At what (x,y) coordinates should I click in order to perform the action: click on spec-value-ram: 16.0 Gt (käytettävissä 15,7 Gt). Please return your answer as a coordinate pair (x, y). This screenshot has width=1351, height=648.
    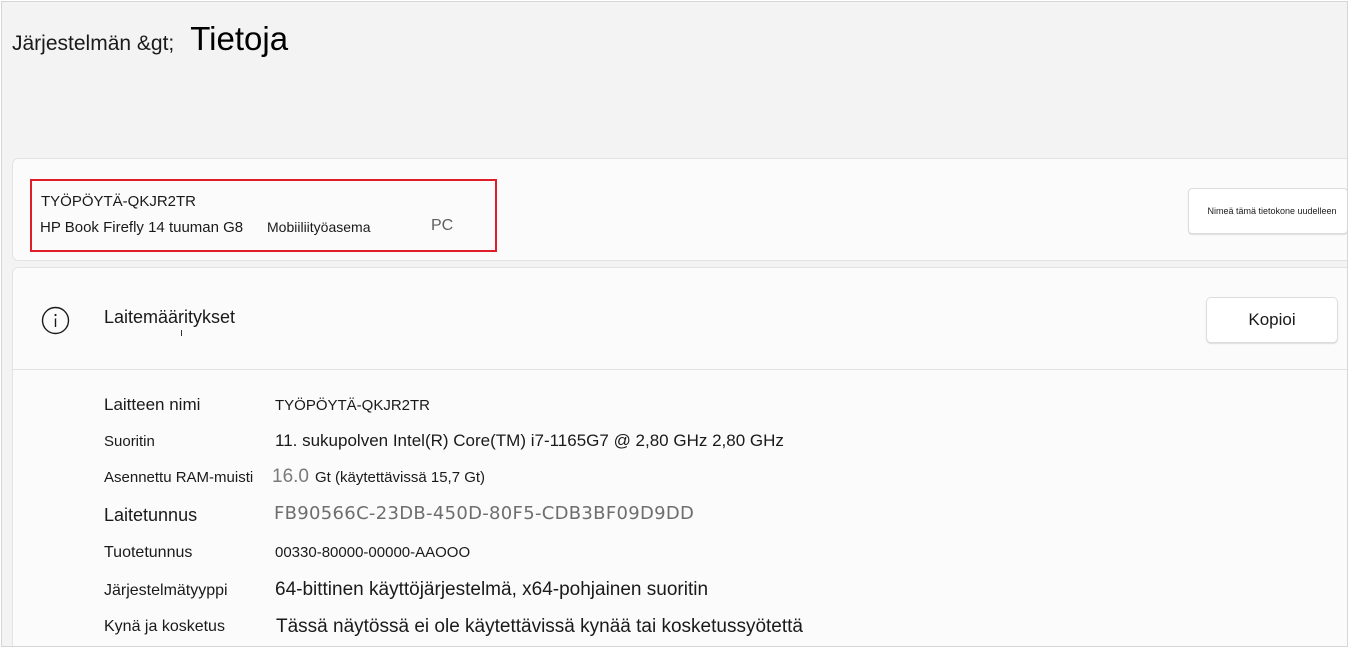
    Looking at the image, I should click on (378, 477).